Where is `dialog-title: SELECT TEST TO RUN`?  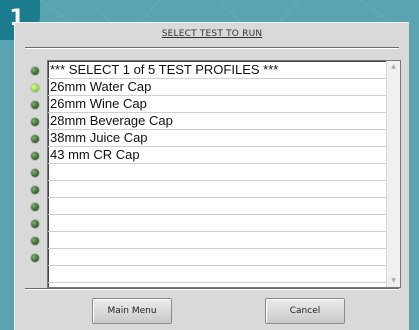
dialog-title: SELECT TEST TO RUN is located at coordinates (212, 34).